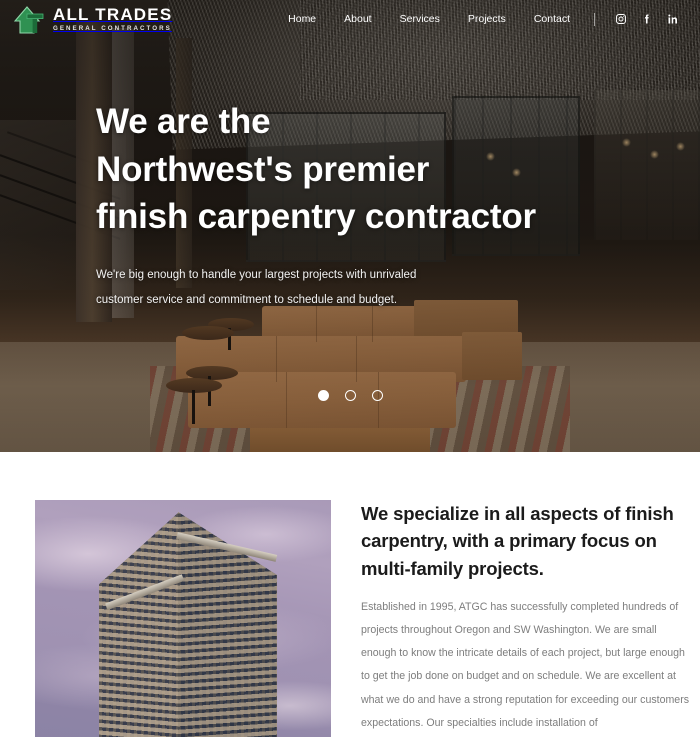 The width and height of the screenshot is (700, 737). Describe the element at coordinates (113, 14) in the screenshot. I see `brand-title: ALL TRADES` at that location.